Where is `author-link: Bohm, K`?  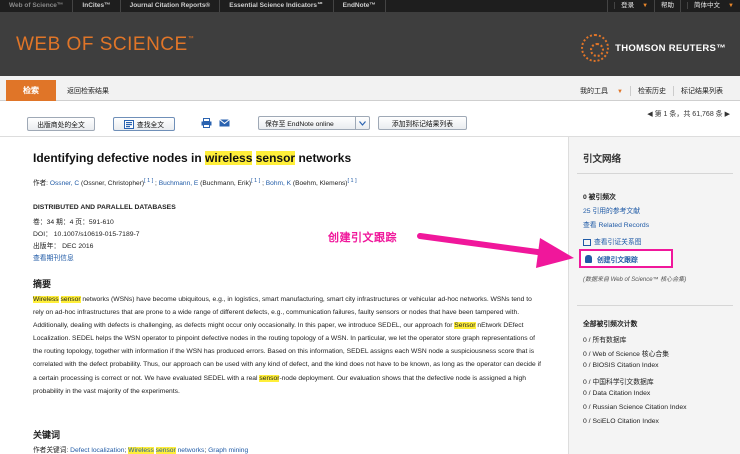 author-link: Bohm, K is located at coordinates (278, 183).